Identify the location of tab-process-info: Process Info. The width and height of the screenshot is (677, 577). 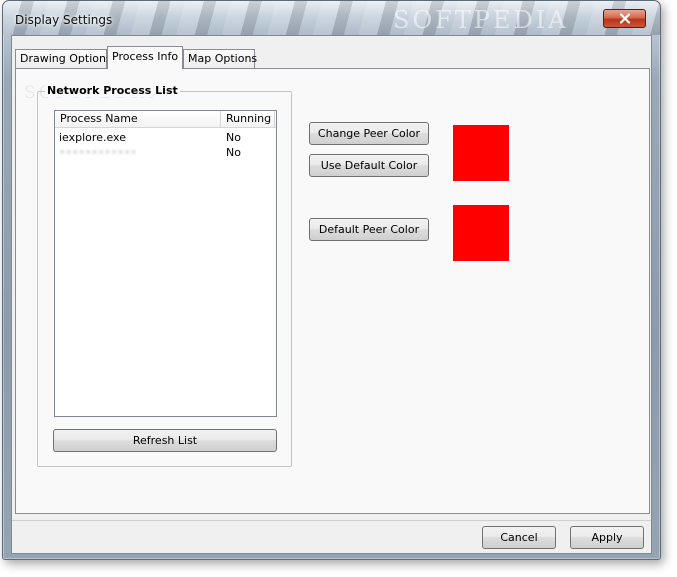
(145, 57).